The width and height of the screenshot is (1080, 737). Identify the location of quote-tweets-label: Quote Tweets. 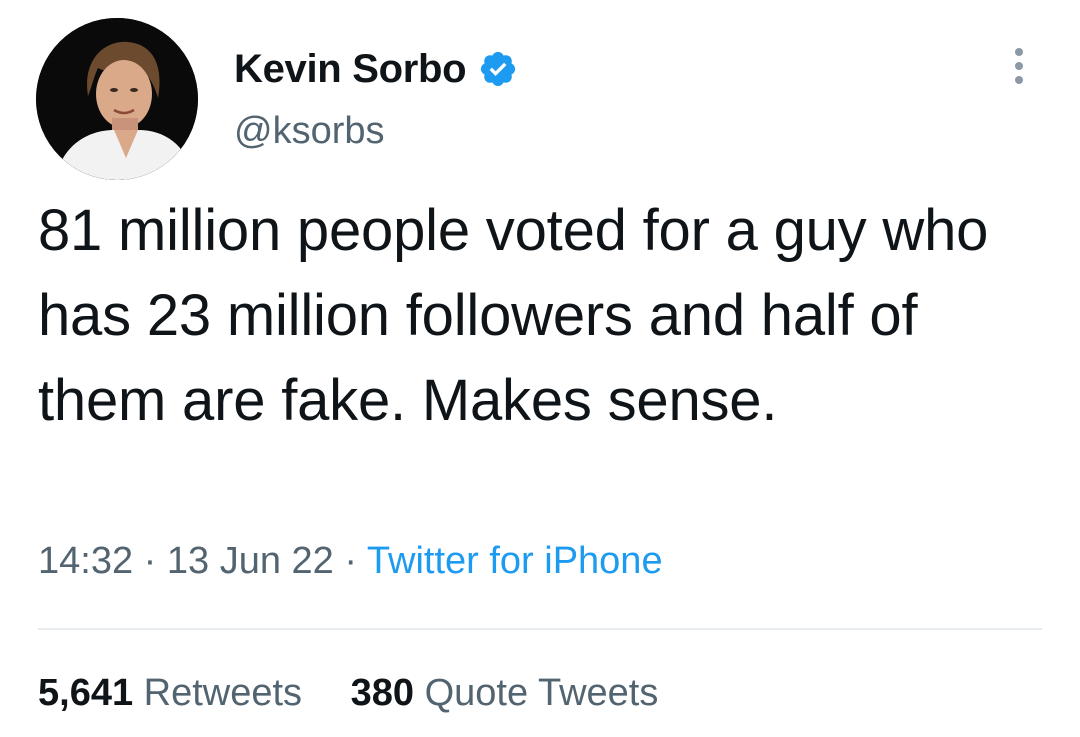
(541, 693).